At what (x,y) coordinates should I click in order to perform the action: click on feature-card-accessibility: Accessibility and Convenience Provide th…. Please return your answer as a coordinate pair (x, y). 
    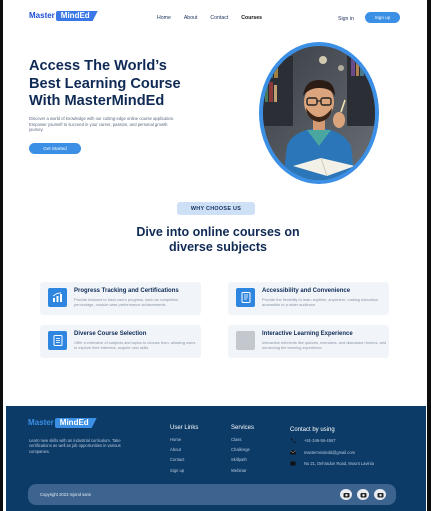
    Looking at the image, I should click on (308, 298).